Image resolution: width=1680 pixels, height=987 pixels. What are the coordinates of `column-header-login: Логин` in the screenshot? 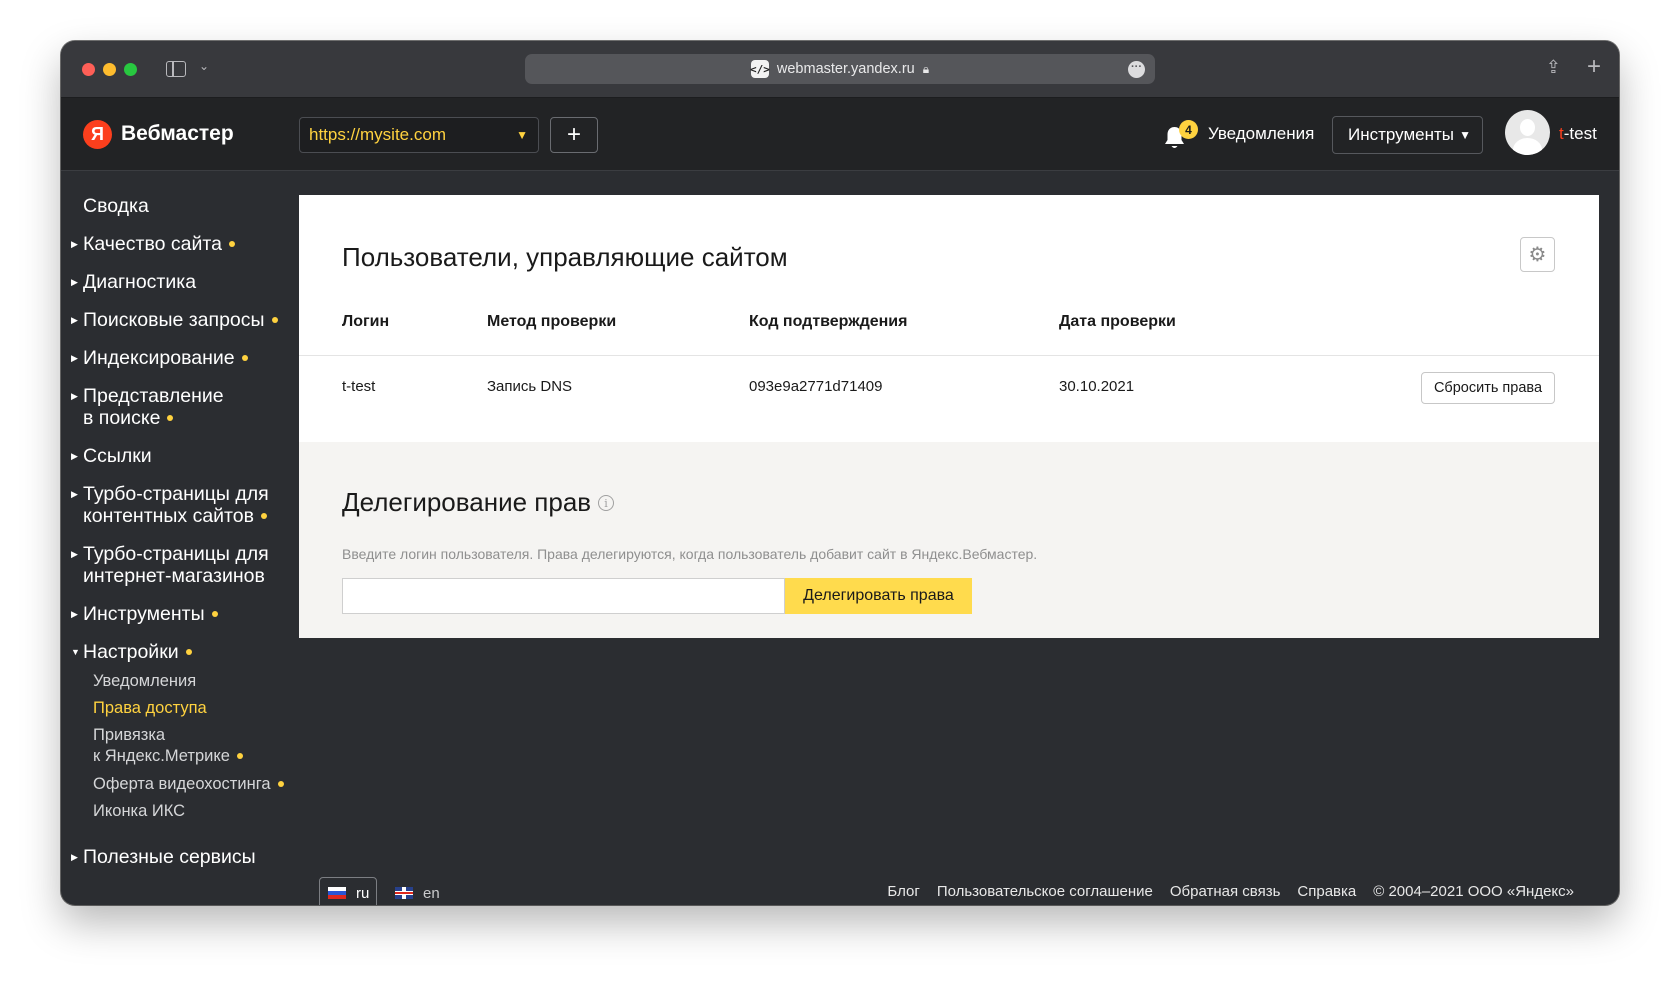 It's located at (366, 321).